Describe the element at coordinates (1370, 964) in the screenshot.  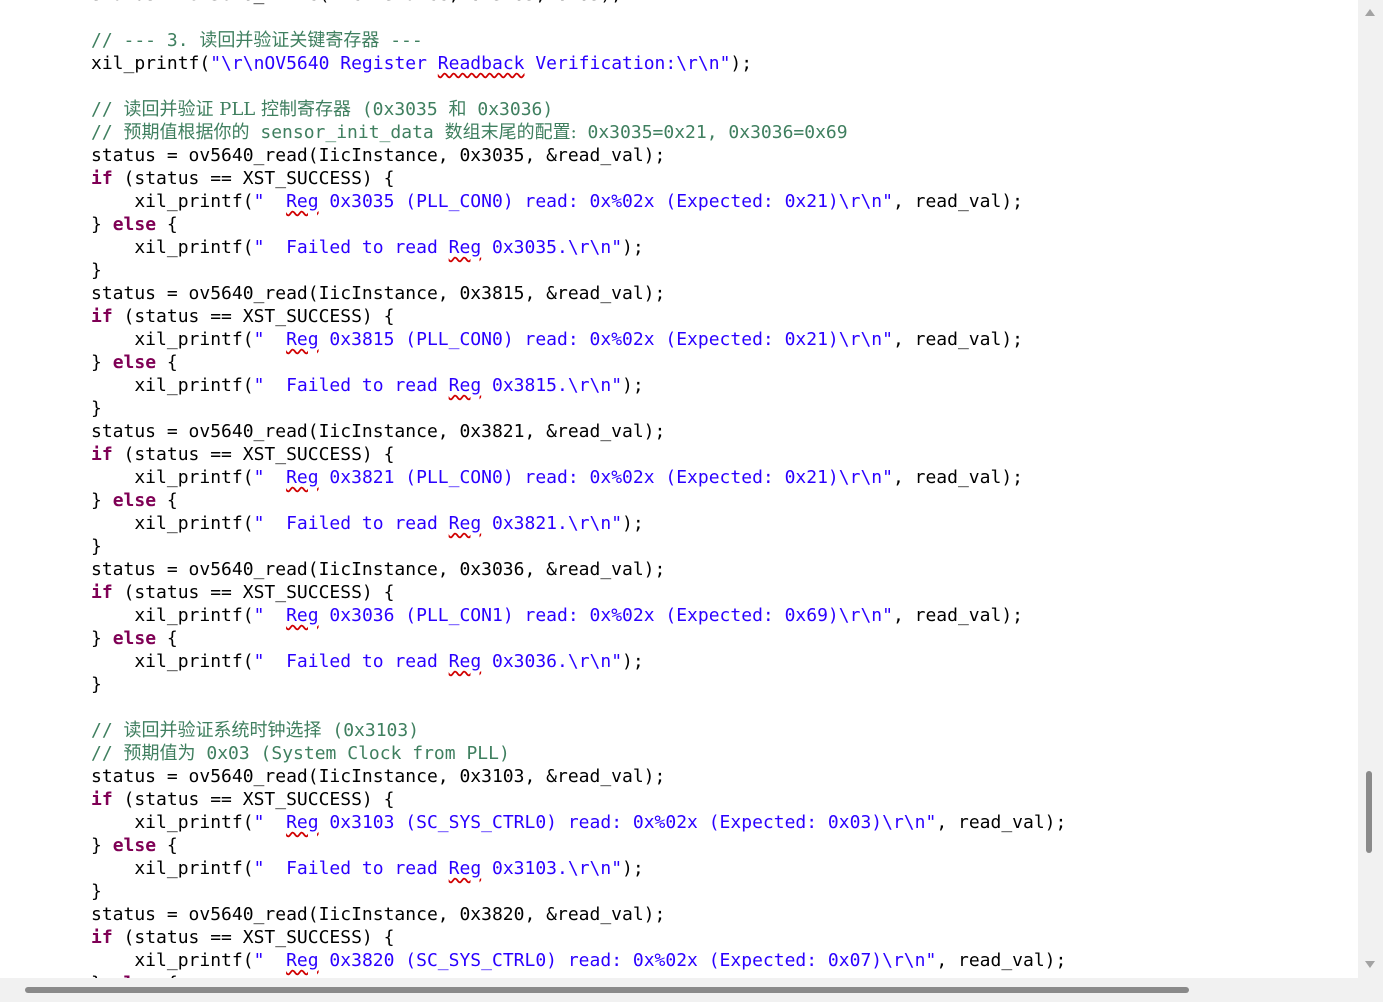
I see `scroll-down-arrow-icon` at that location.